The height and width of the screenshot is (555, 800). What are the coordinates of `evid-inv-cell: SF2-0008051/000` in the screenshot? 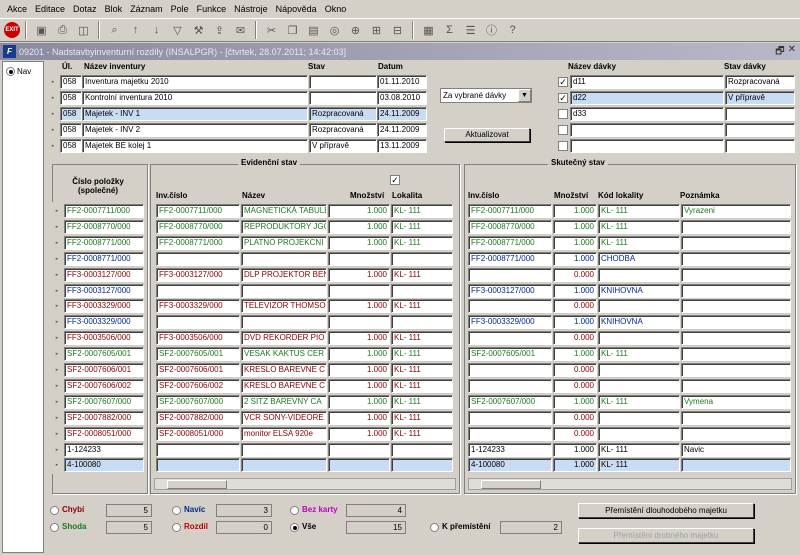 It's located at (198, 433).